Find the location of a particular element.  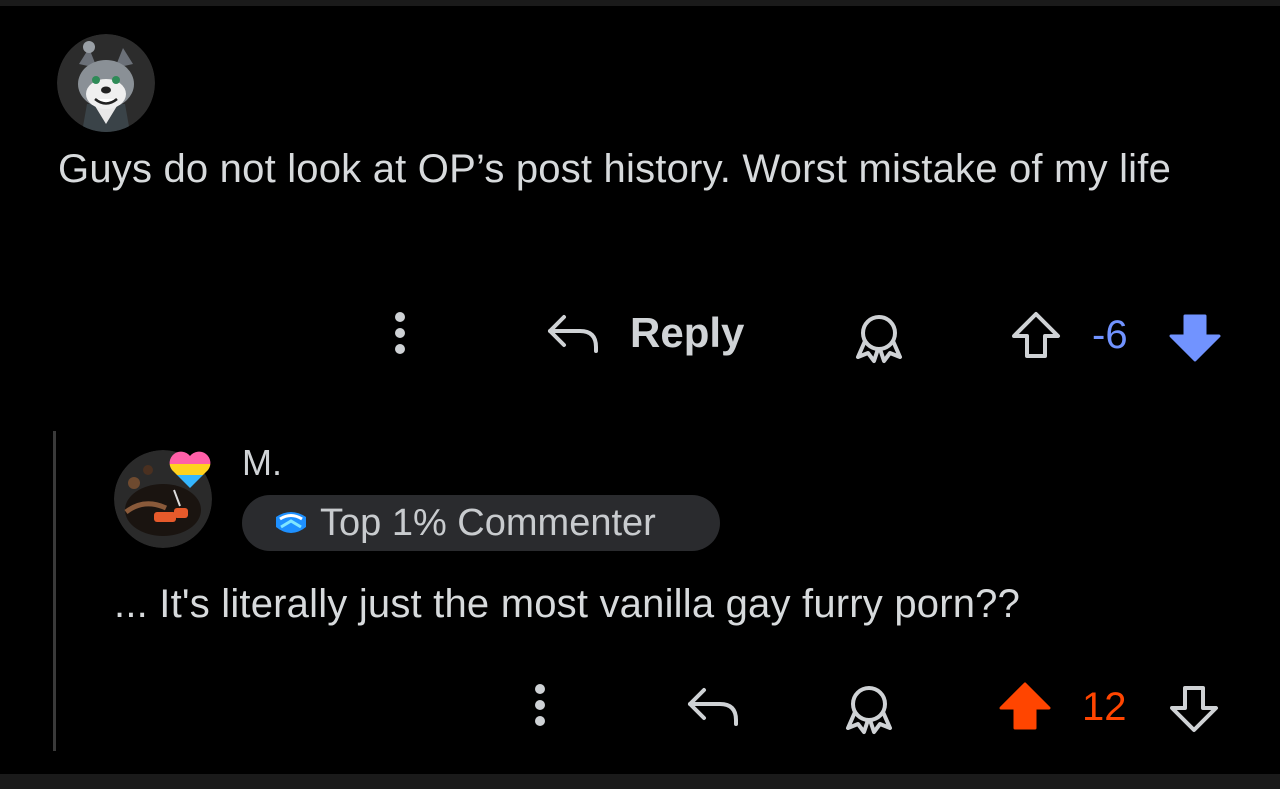

username: M. is located at coordinates (262, 463).